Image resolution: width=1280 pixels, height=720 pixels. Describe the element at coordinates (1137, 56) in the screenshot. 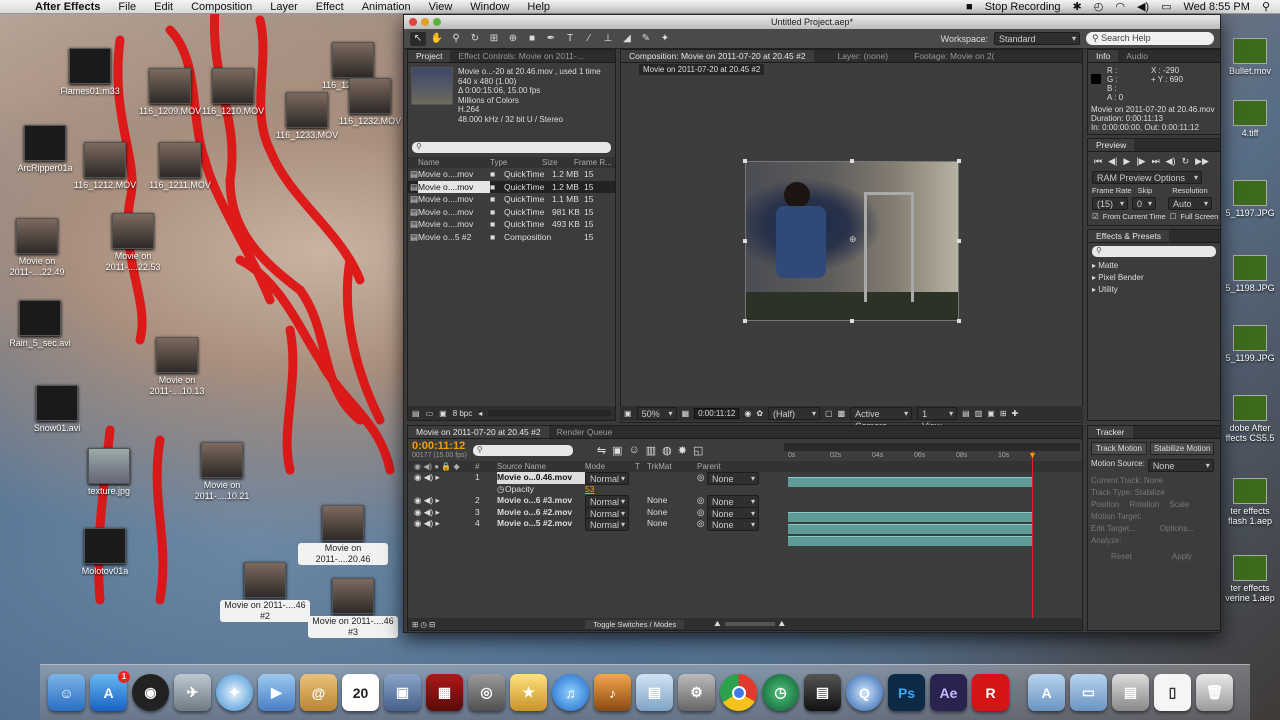

I see `tab-audio: Audio` at that location.